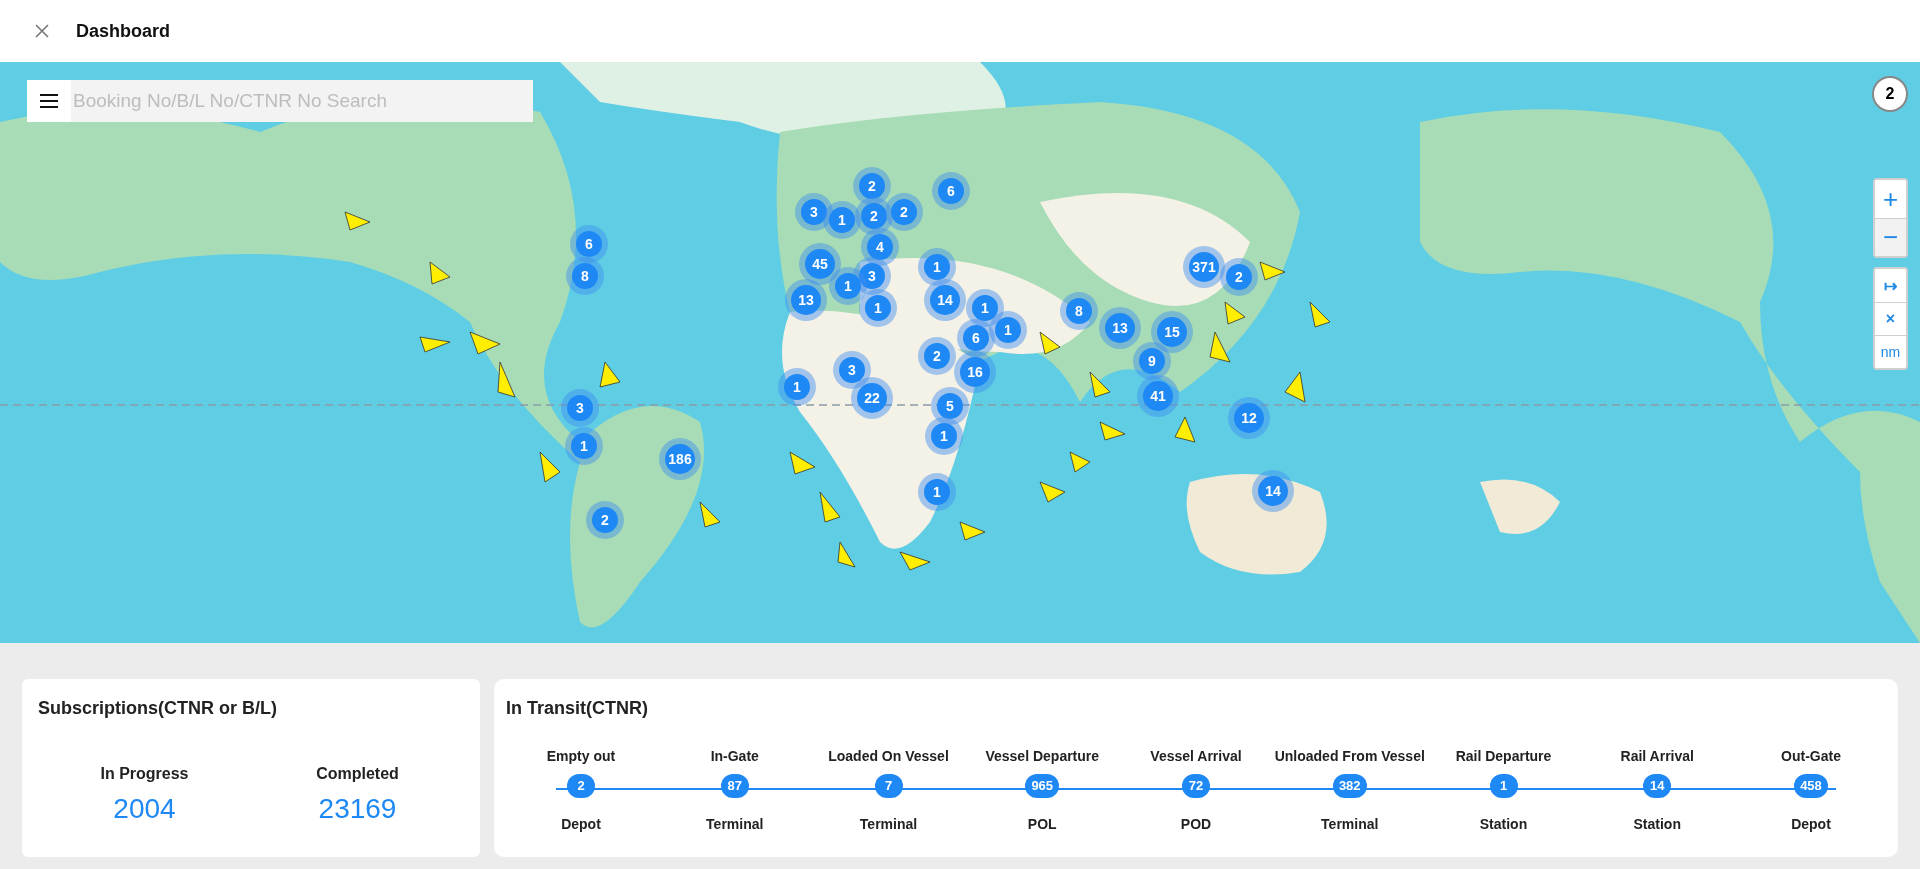 This screenshot has height=869, width=1920. Describe the element at coordinates (1657, 756) in the screenshot. I see `stage-label: Rail Arrival` at that location.